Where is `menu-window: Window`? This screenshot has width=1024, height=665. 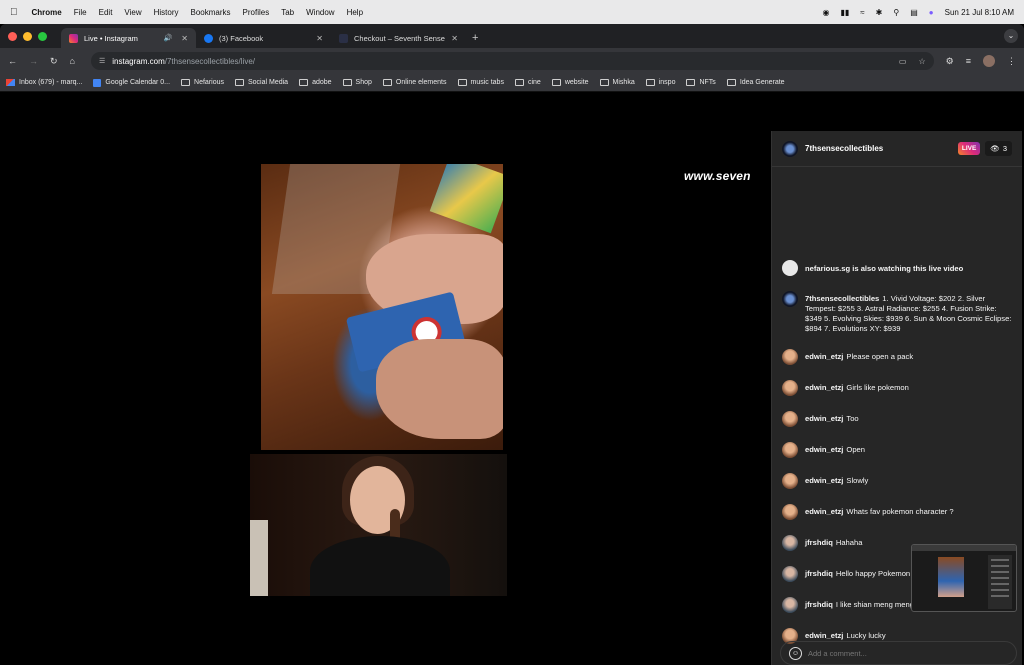
menu-window: Window is located at coordinates (320, 12).